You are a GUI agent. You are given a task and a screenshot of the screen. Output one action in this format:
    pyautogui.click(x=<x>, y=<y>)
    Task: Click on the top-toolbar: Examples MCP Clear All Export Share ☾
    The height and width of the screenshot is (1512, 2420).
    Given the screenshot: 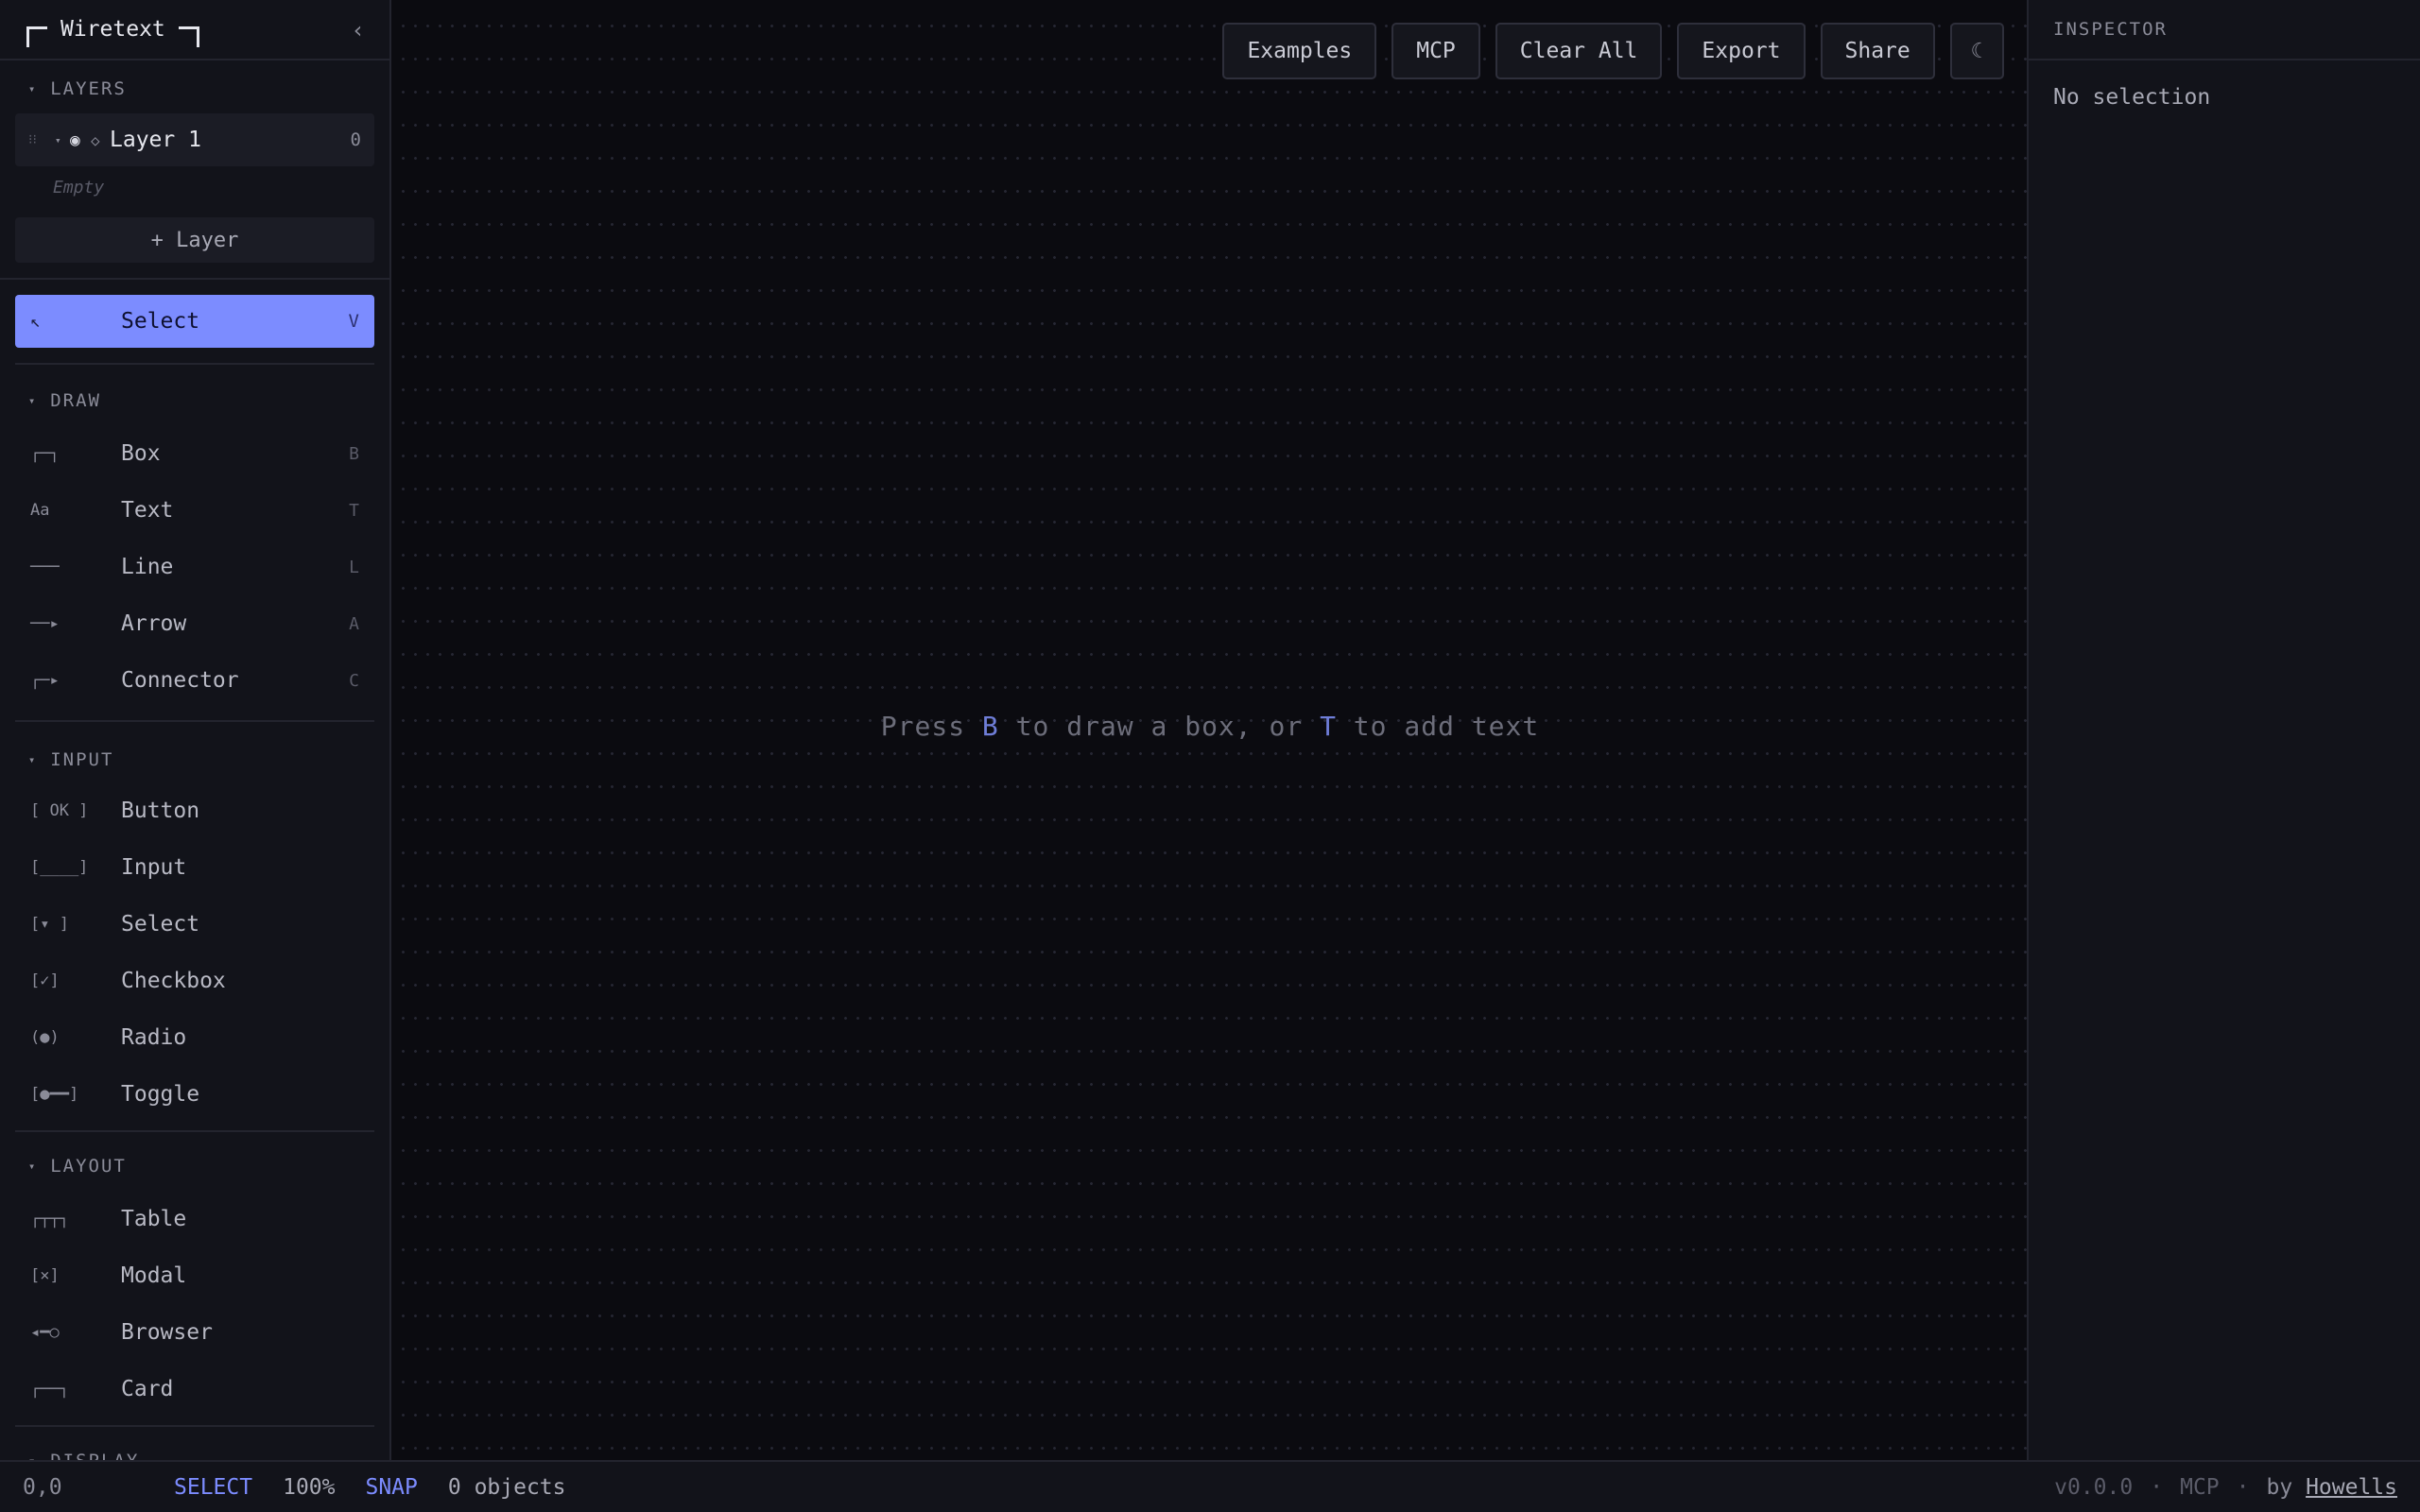 What is the action you would take?
    pyautogui.click(x=1613, y=51)
    